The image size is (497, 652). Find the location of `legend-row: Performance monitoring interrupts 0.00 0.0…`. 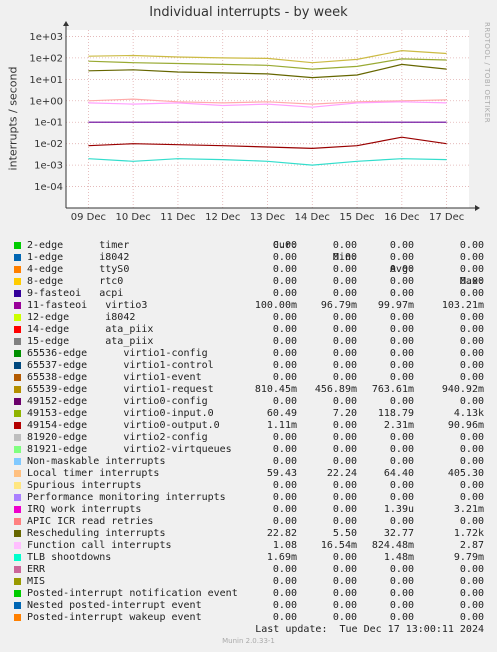

legend-row: Performance monitoring interrupts 0.00 0.0… is located at coordinates (248, 498).